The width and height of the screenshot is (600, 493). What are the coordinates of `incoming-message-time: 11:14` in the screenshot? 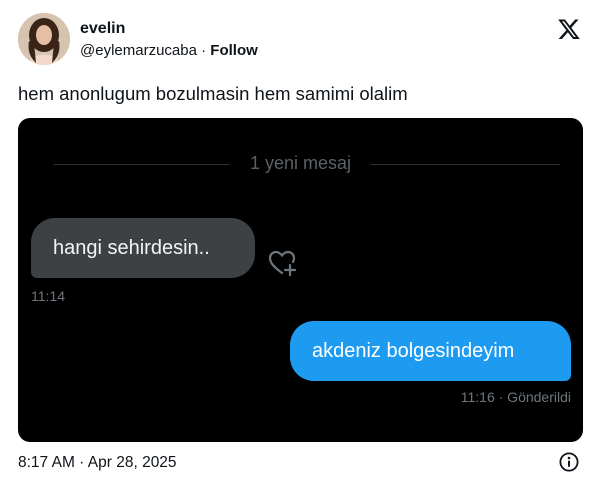 It's located at (48, 296).